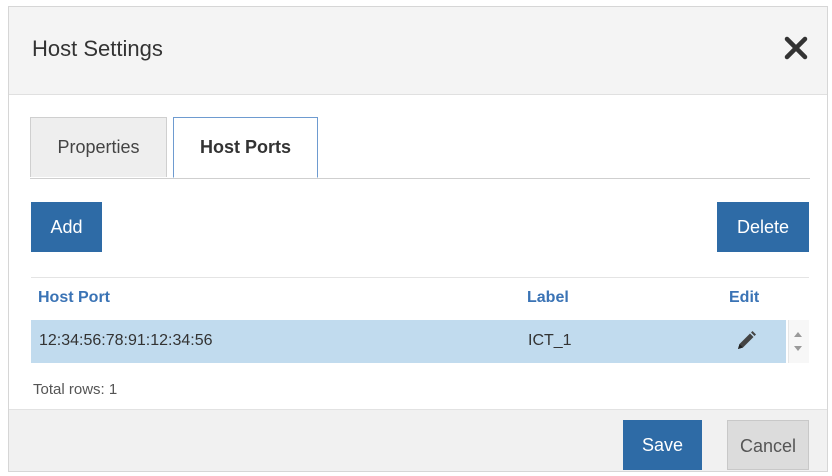 Image resolution: width=832 pixels, height=476 pixels. I want to click on column-header-edit: Edit, so click(744, 297).